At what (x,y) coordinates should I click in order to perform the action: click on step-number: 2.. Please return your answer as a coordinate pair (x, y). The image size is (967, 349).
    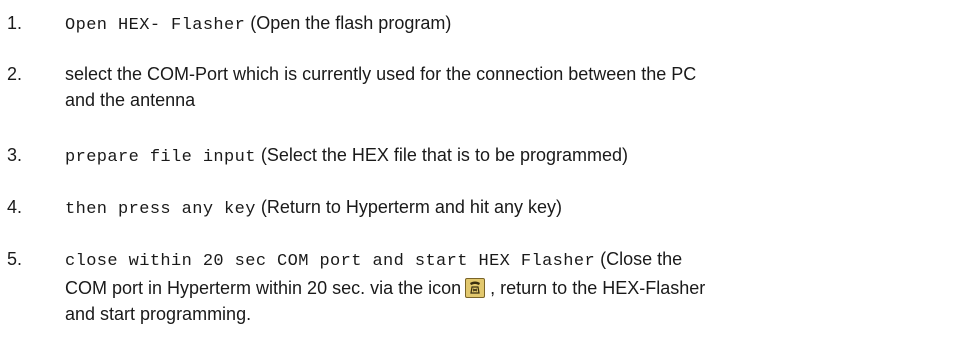
    Looking at the image, I should click on (15, 74).